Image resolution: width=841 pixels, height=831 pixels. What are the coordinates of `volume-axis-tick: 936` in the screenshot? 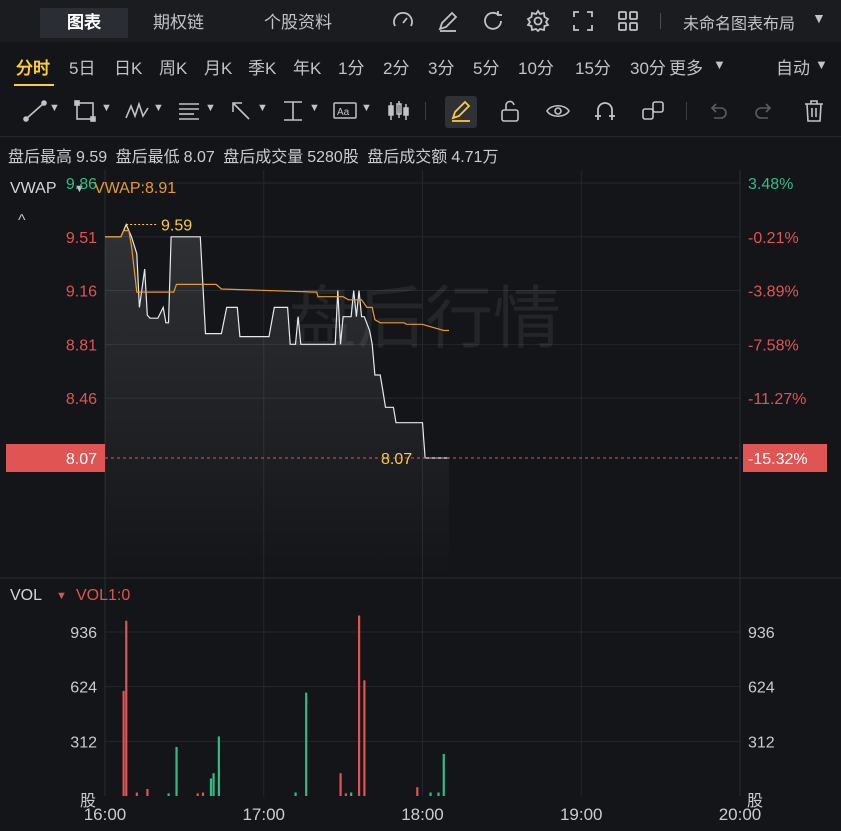 It's located at (83, 633).